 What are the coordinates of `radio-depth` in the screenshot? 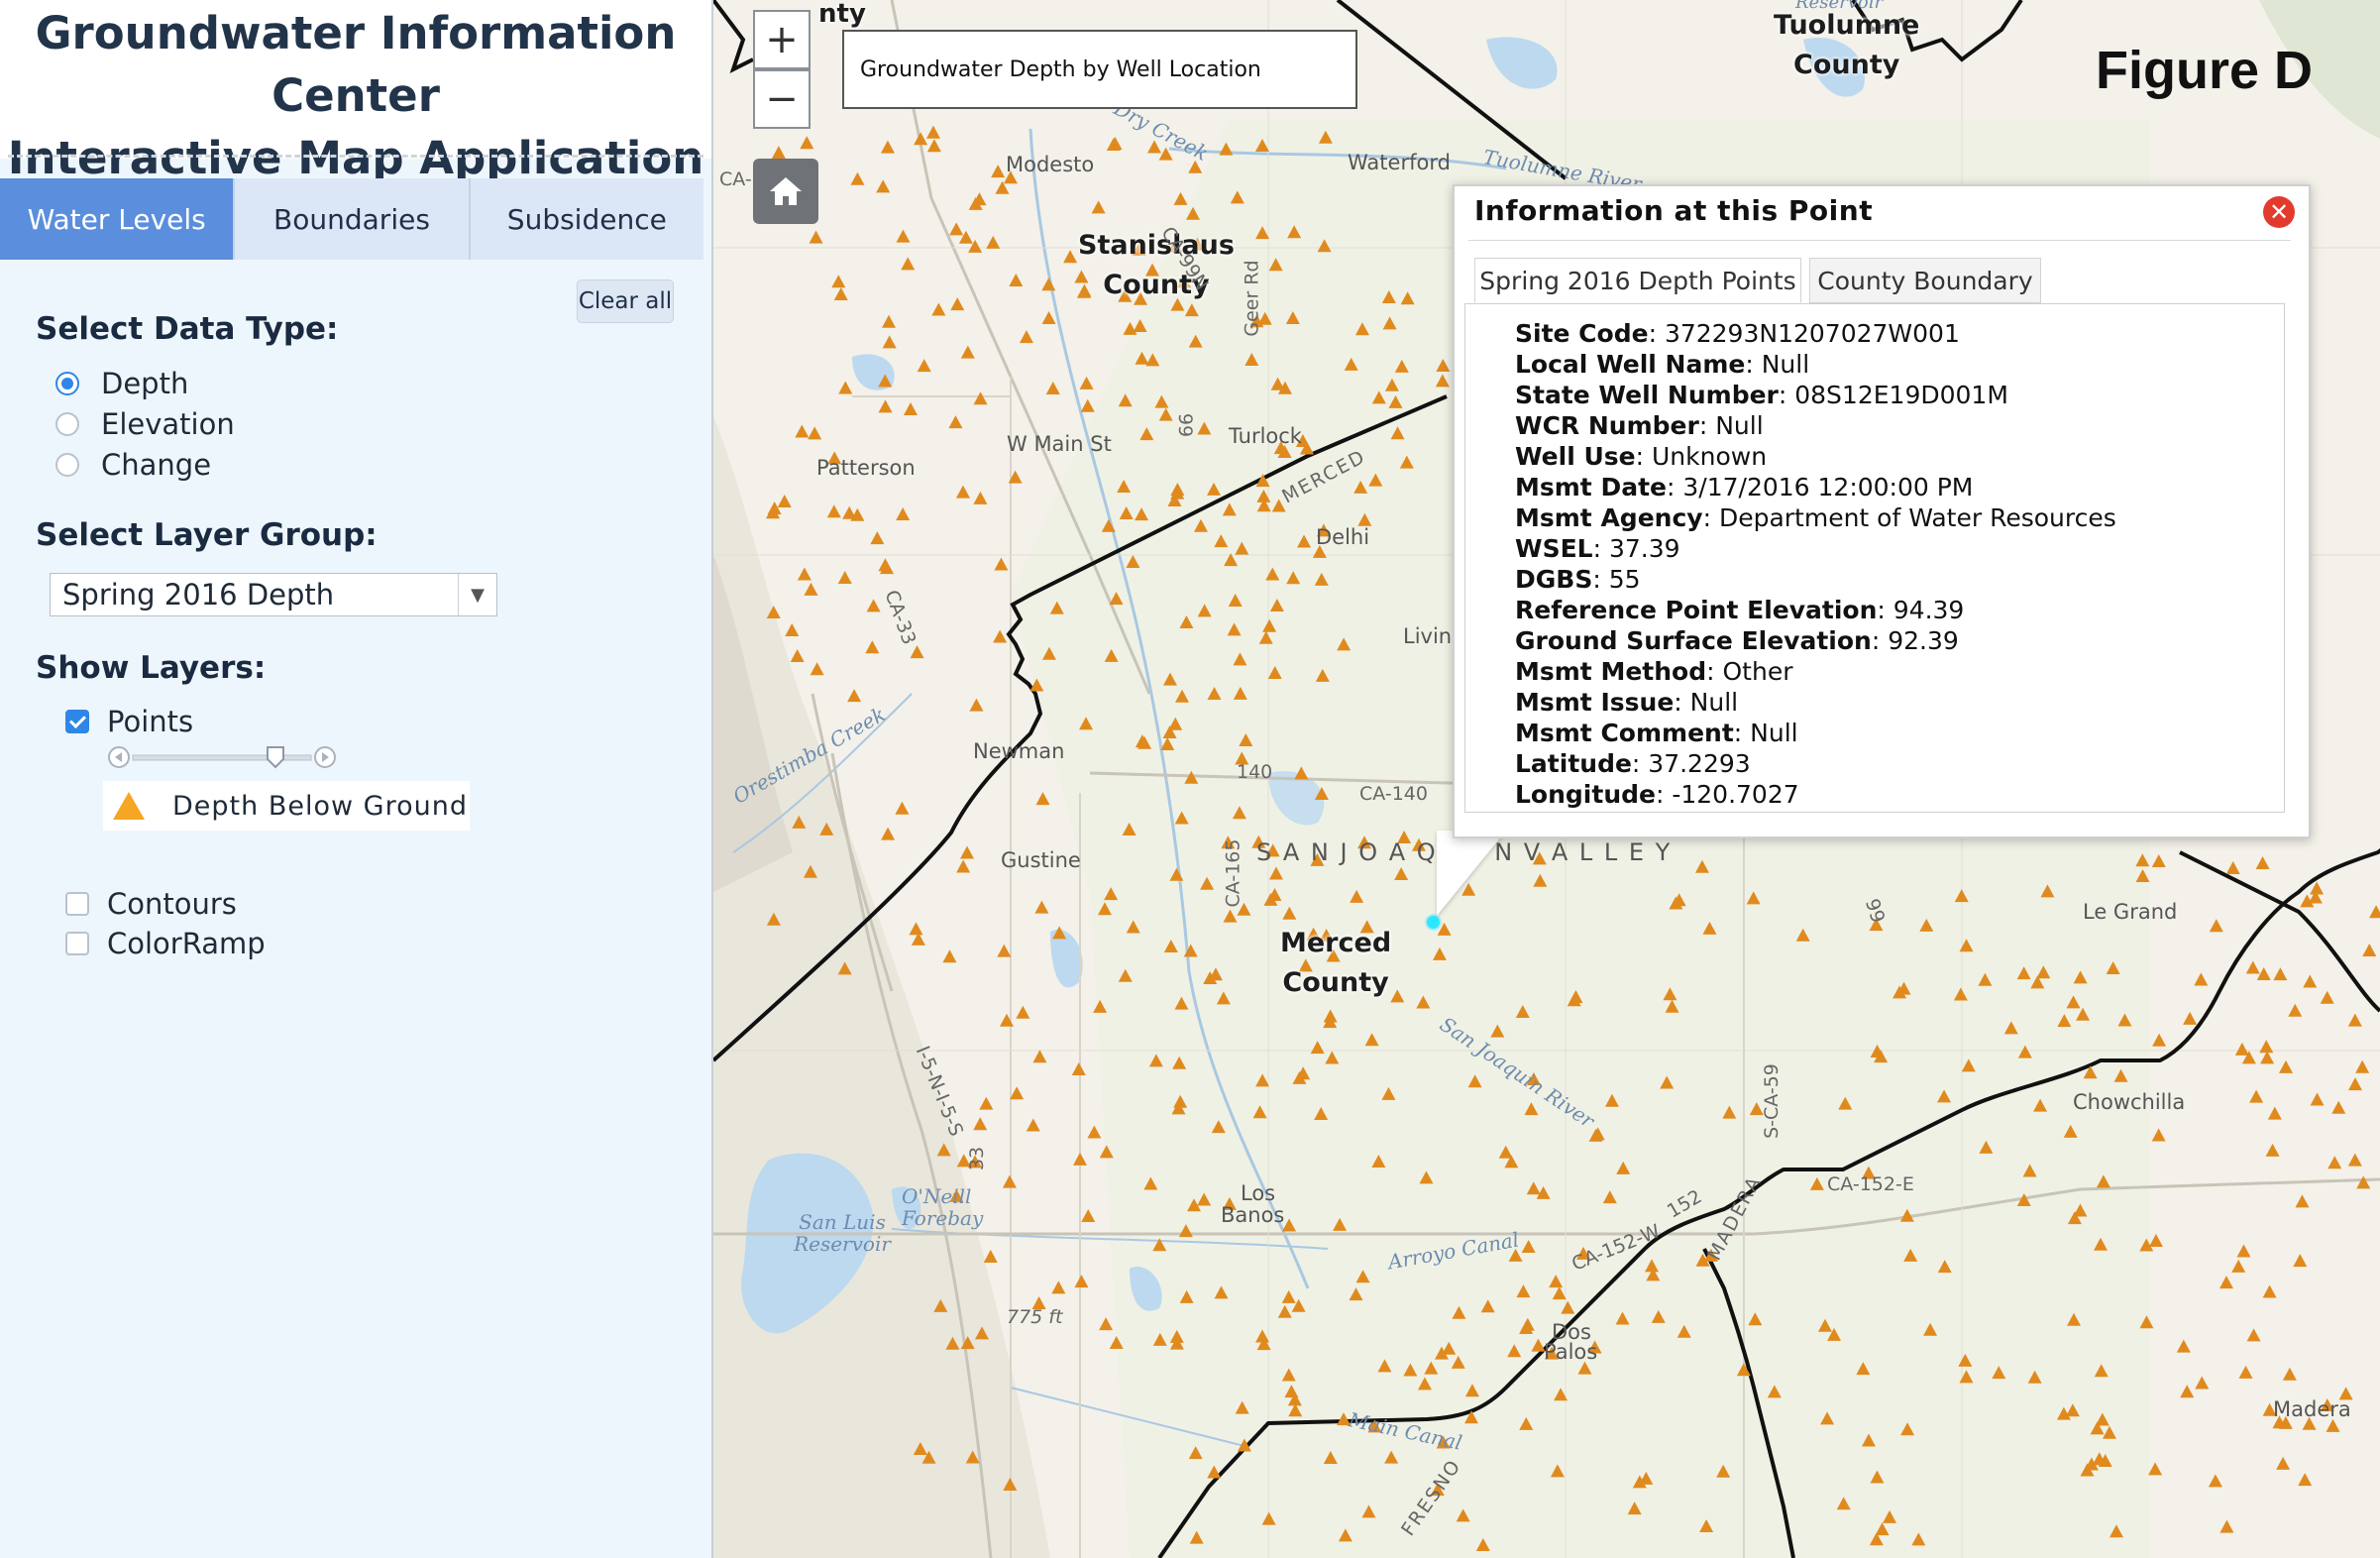 It's located at (67, 383).